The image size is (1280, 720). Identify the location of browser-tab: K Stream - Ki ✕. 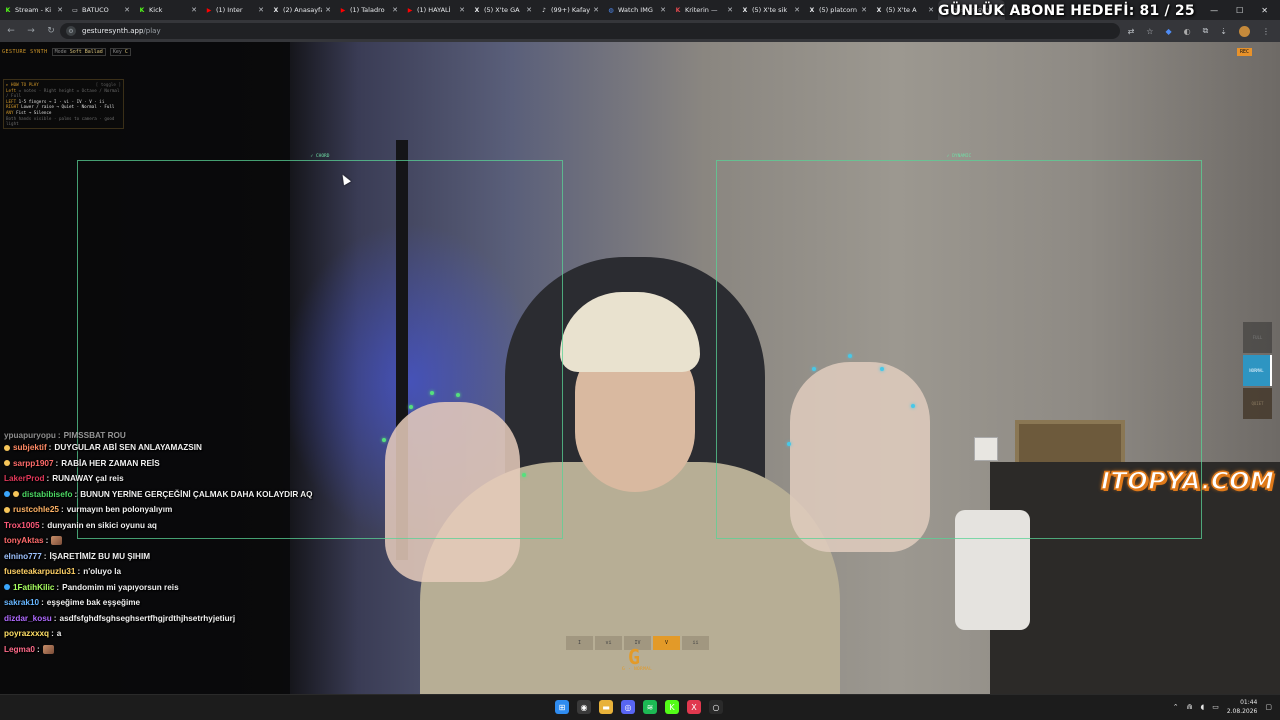
(33, 10).